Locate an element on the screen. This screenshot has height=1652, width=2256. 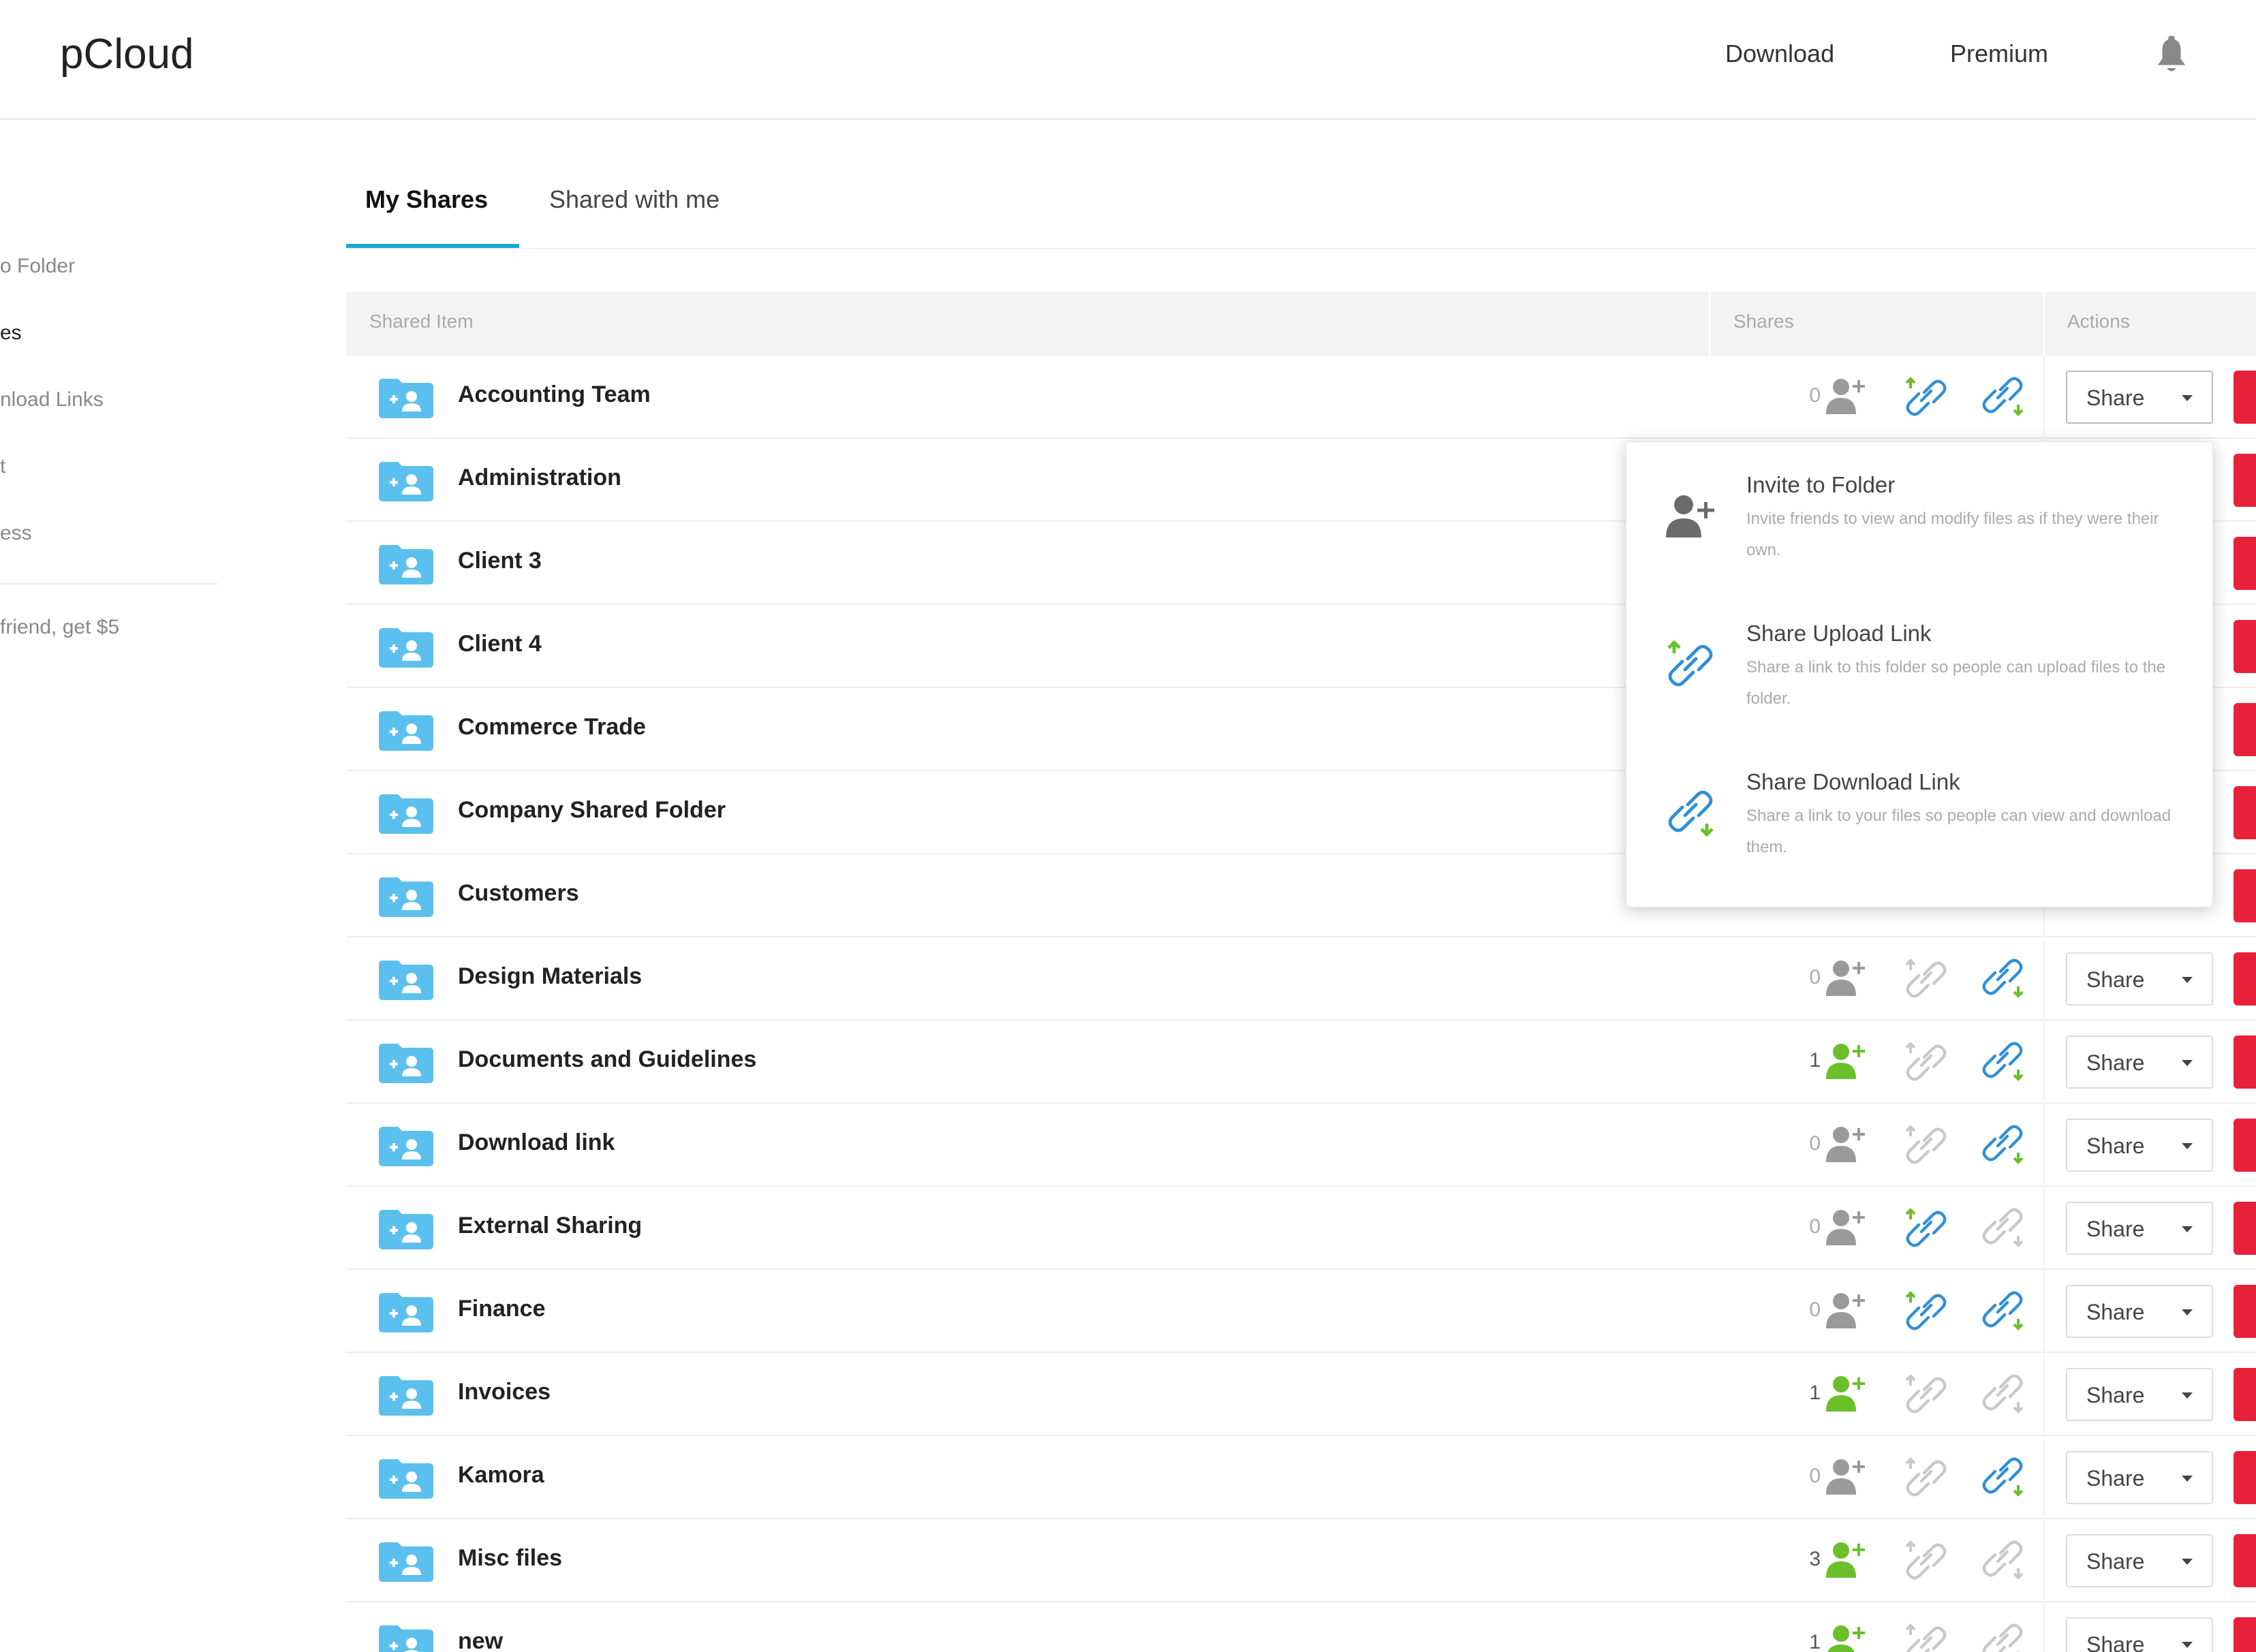
sidebar-item-download-links: nload Links is located at coordinates (52, 399).